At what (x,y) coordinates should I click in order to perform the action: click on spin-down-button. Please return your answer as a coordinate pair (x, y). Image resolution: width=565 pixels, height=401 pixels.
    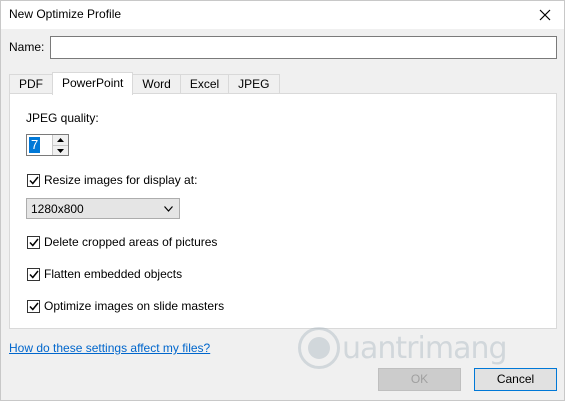
    Looking at the image, I should click on (60, 150).